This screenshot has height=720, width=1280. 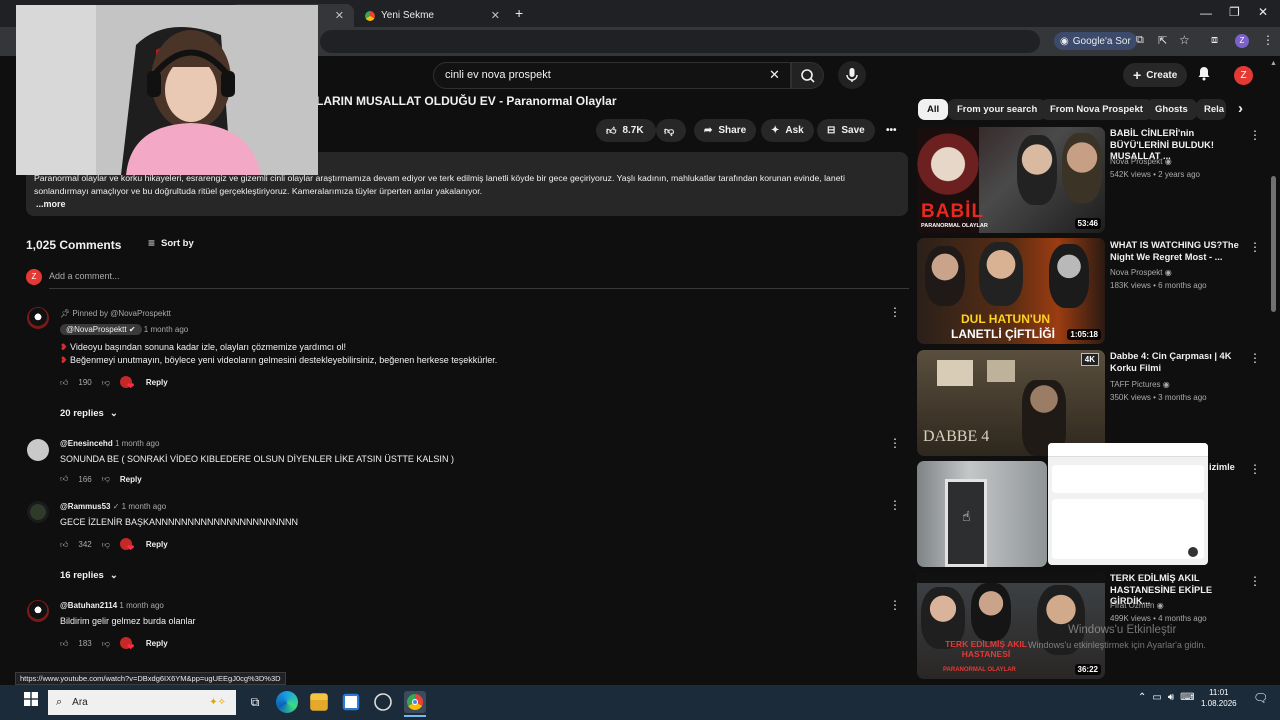 What do you see at coordinates (415, 716) in the screenshot?
I see `taskbar-active-indicator` at bounding box center [415, 716].